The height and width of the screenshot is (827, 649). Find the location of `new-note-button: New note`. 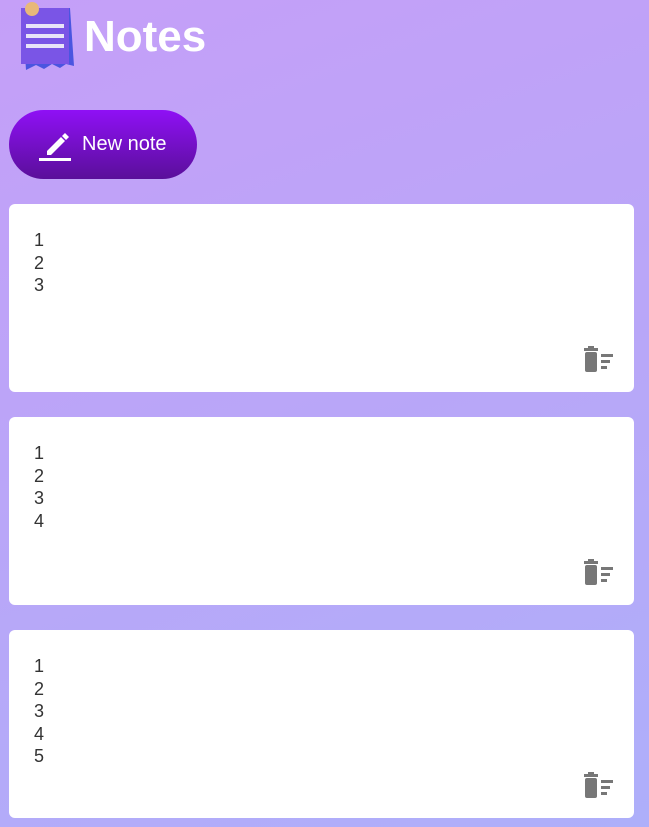

new-note-button: New note is located at coordinates (103, 144).